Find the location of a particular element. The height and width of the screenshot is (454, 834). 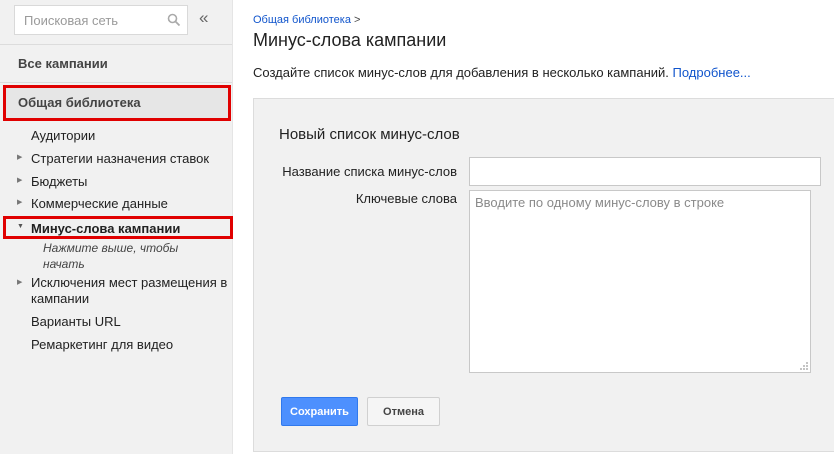

sidebar-item-url-options: Варианты URL is located at coordinates (76, 321).